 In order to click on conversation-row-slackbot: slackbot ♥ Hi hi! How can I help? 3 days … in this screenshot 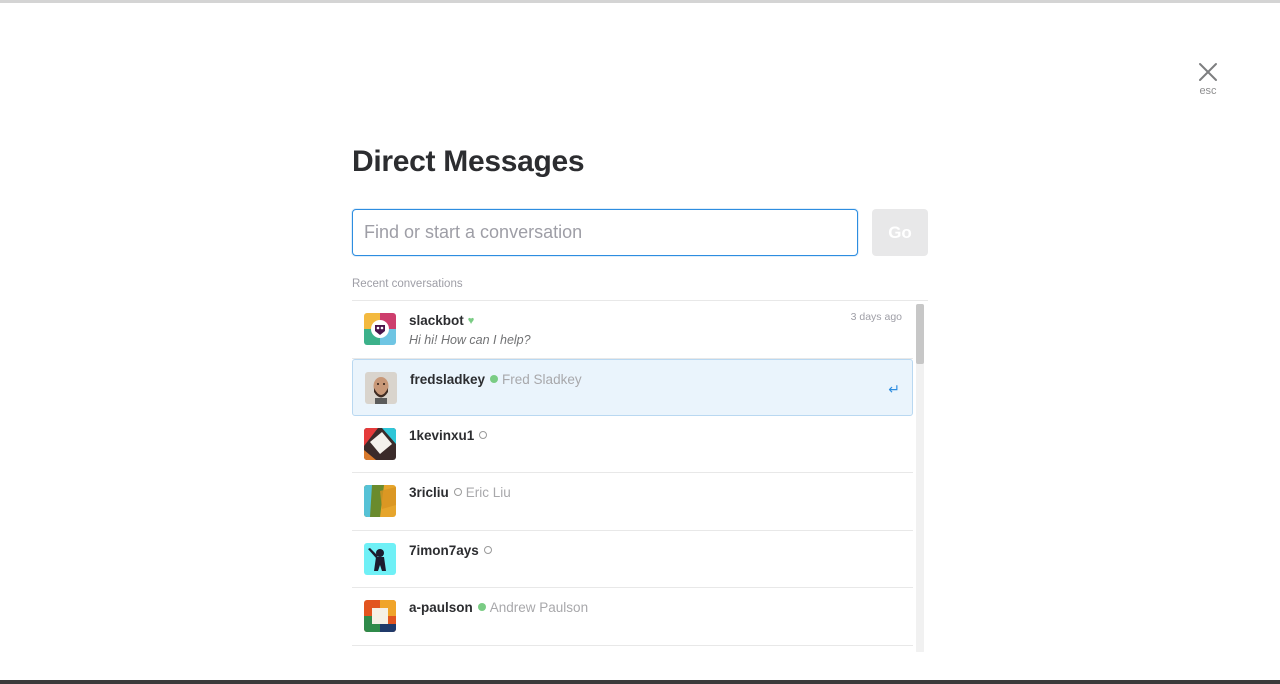, I will do `click(632, 330)`.